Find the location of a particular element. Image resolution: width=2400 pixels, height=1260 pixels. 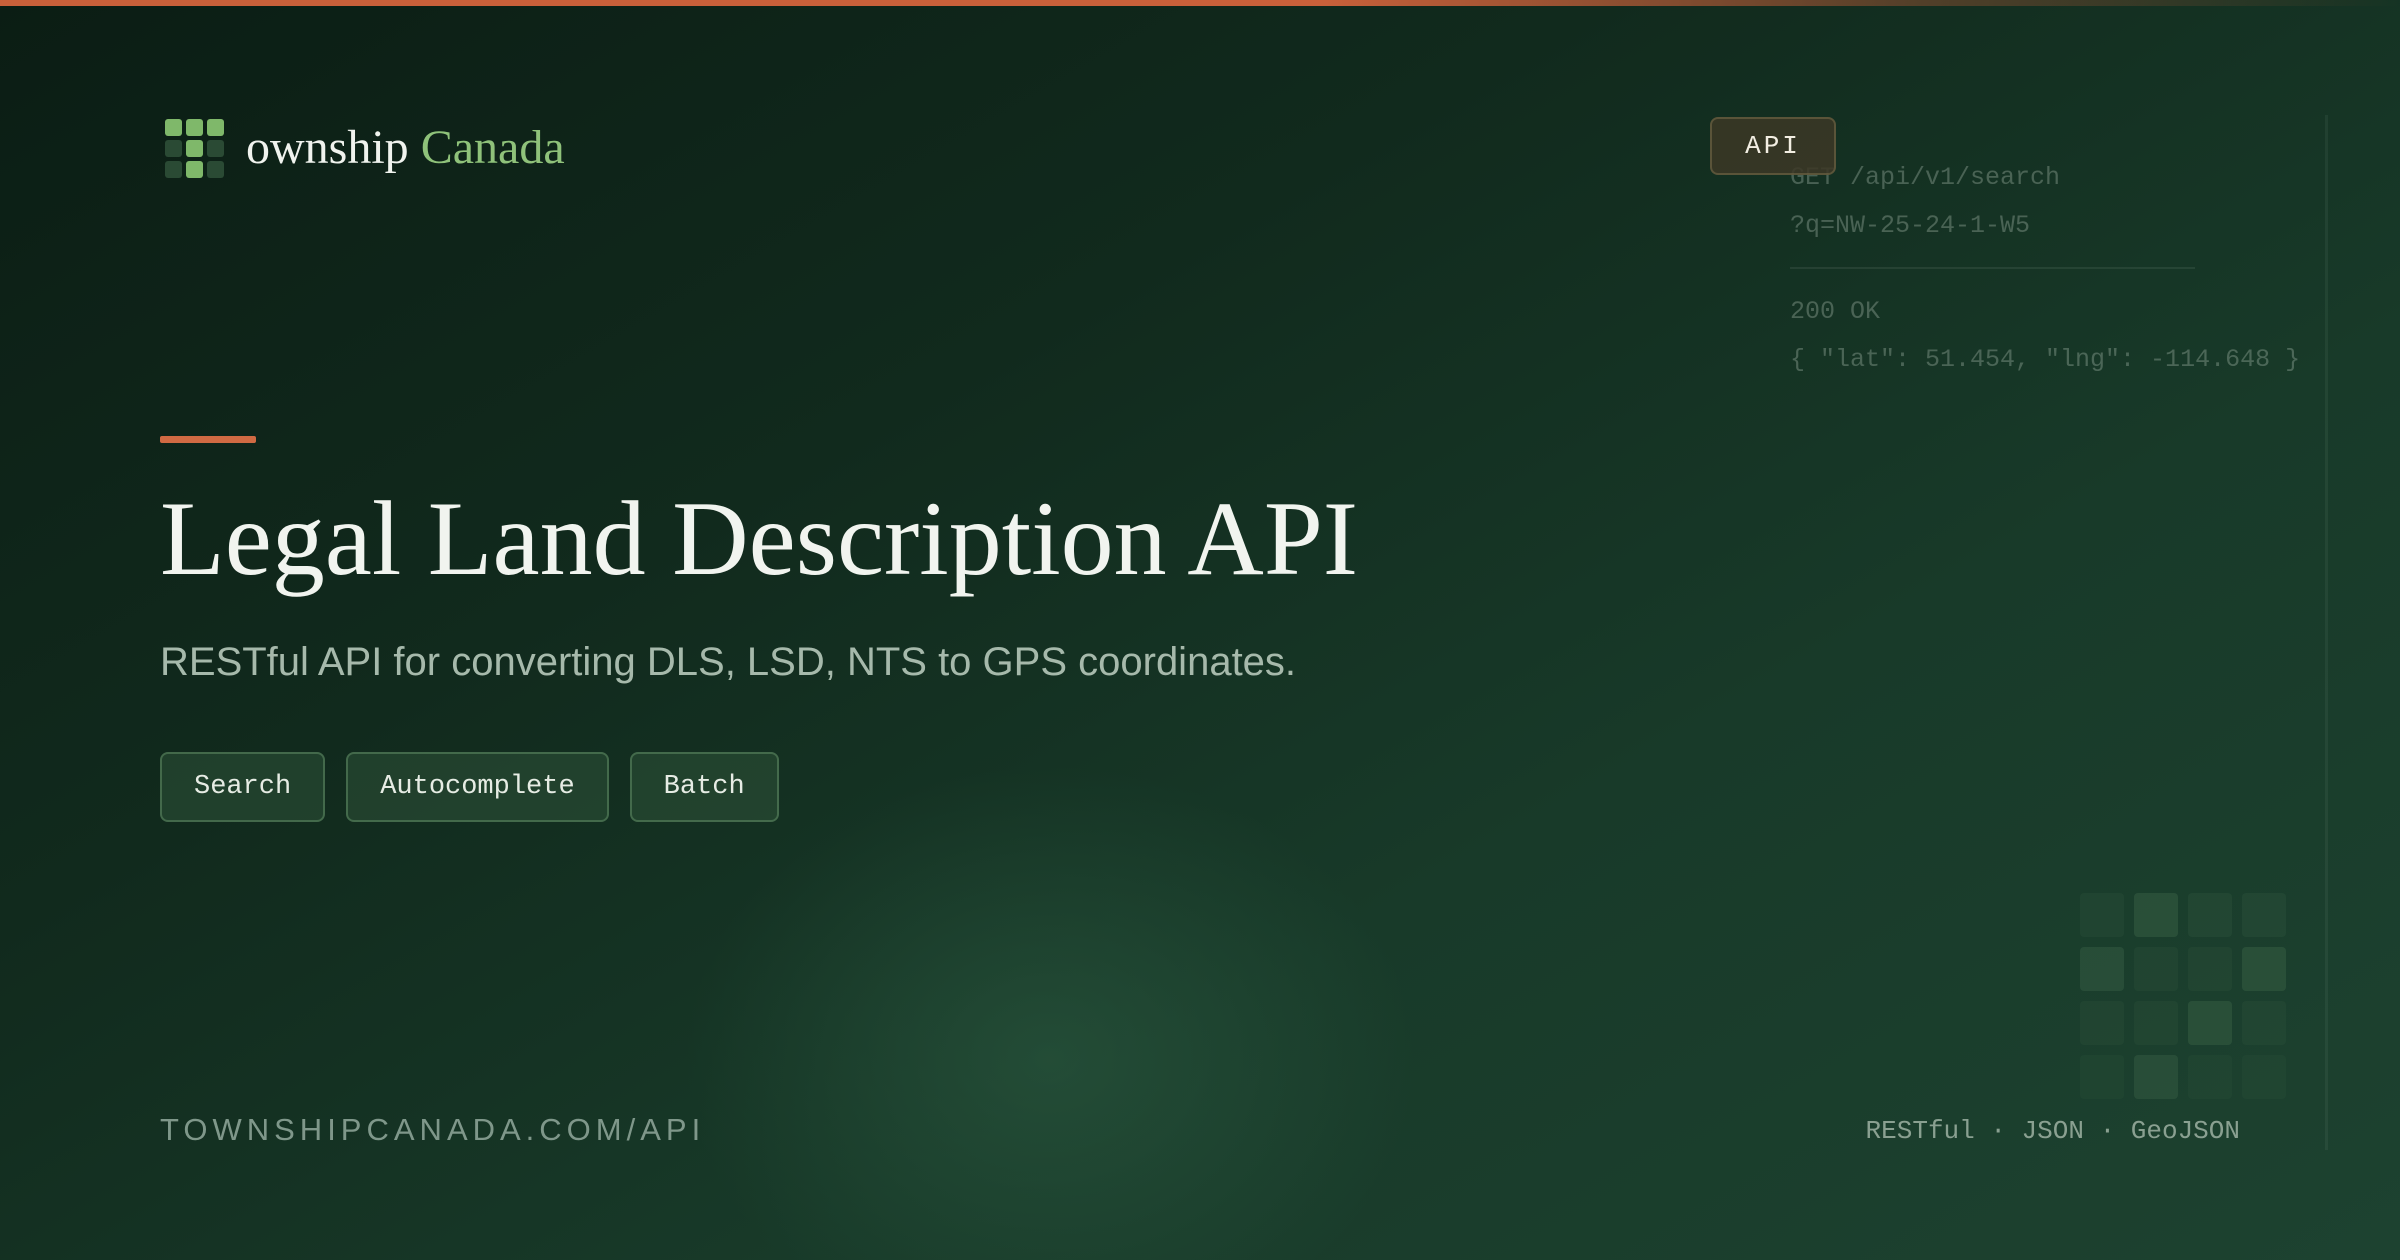

title-accent-bar is located at coordinates (208, 439).